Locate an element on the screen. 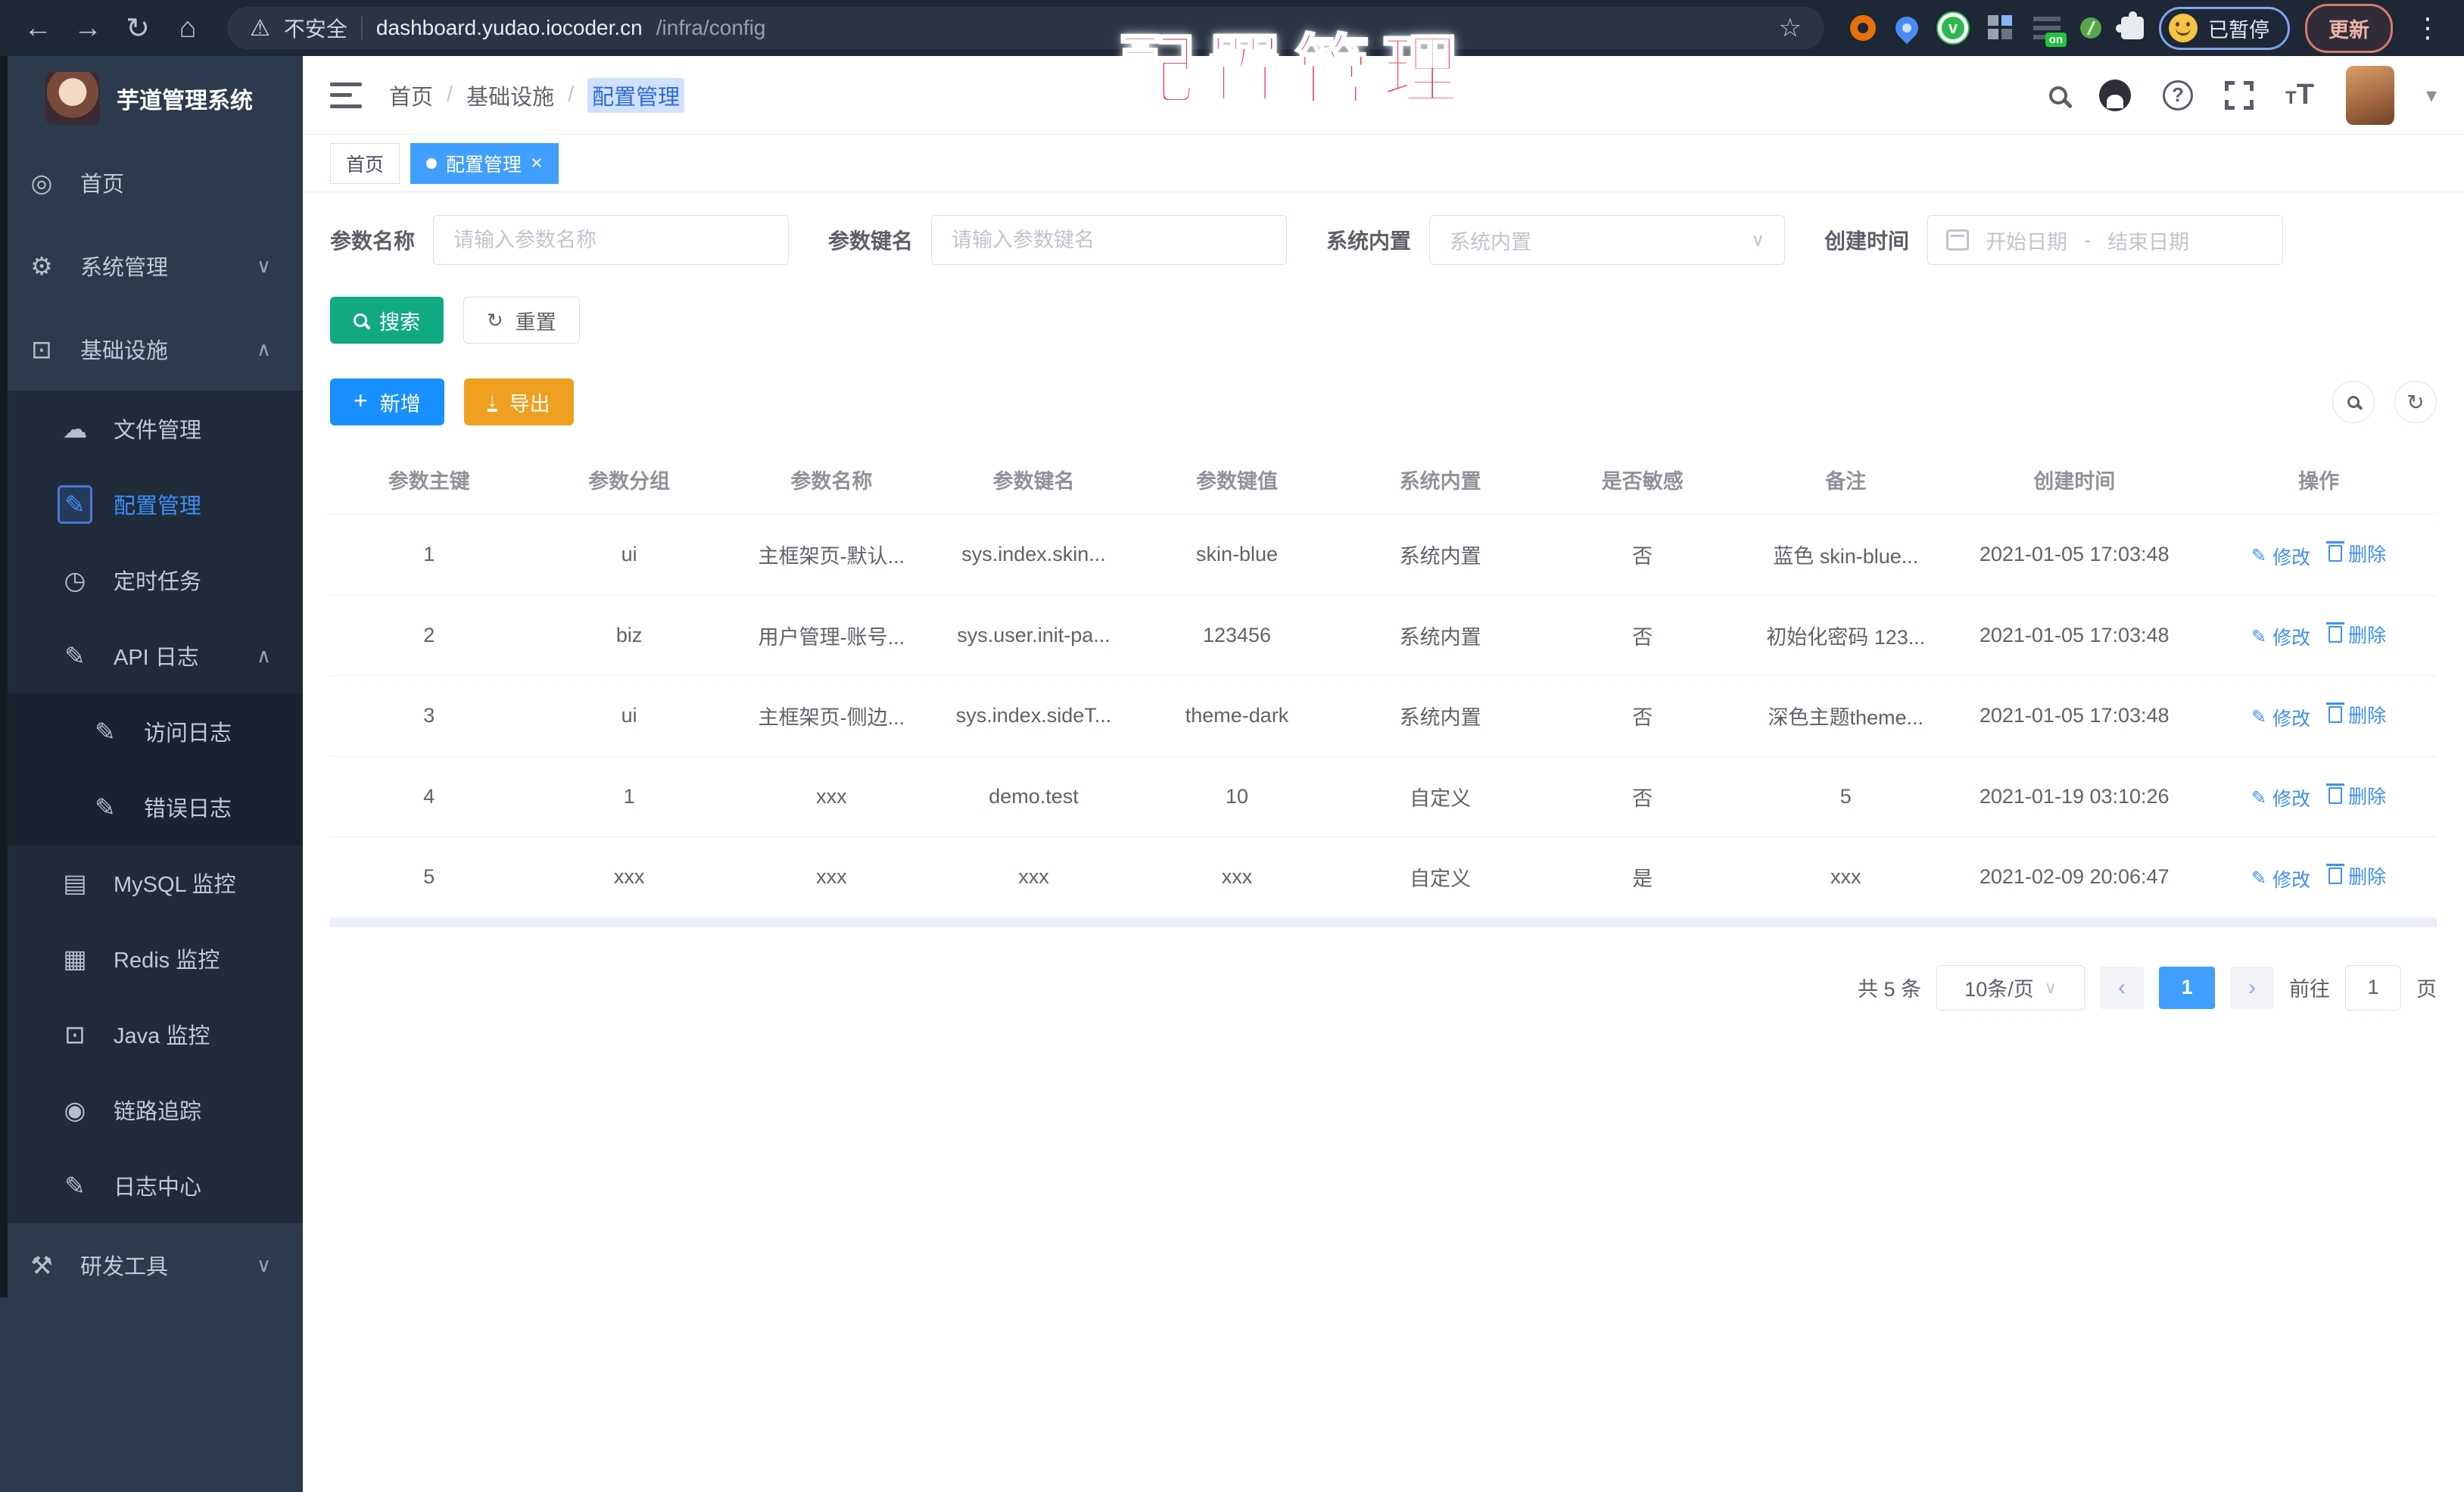 The image size is (2464, 1492). browser-forward-icon is located at coordinates (88, 28).